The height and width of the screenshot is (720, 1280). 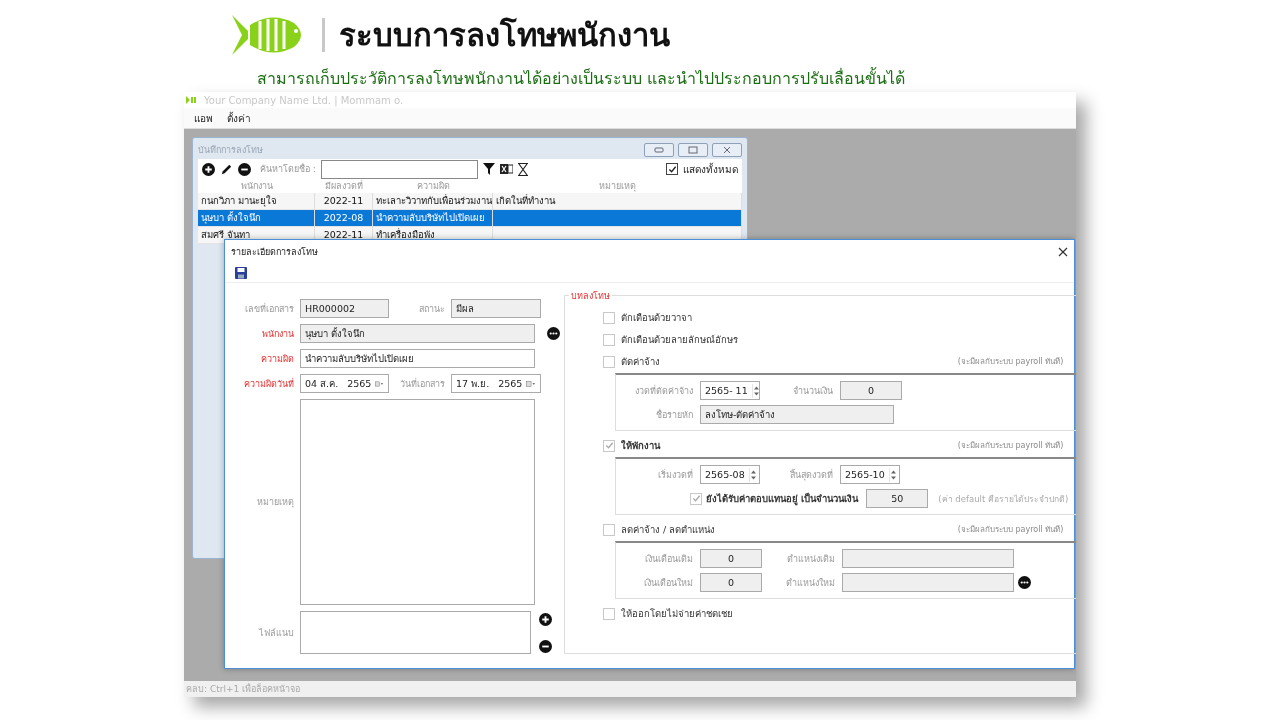 I want to click on column-header: พนักงาน, so click(x=256, y=186).